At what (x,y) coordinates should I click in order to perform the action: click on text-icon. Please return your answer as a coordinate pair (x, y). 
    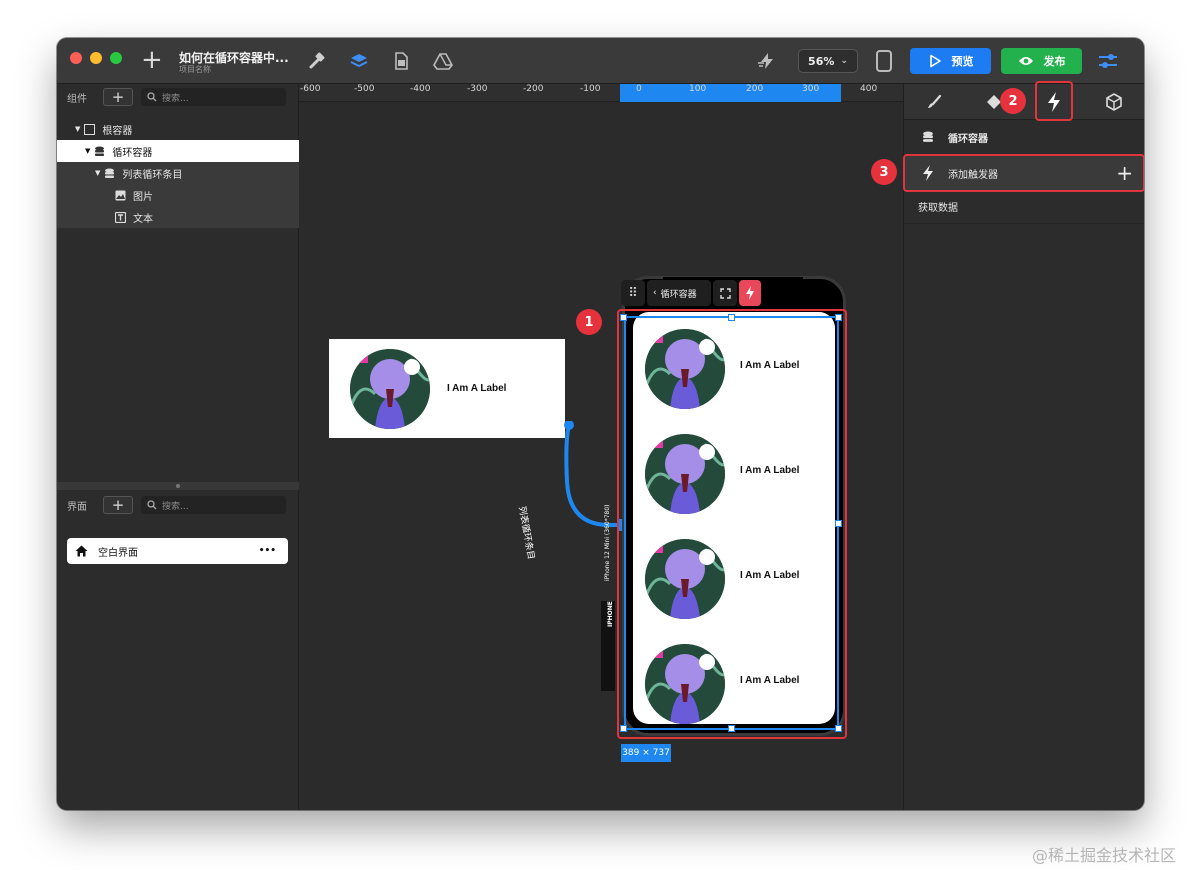
    Looking at the image, I should click on (120, 217).